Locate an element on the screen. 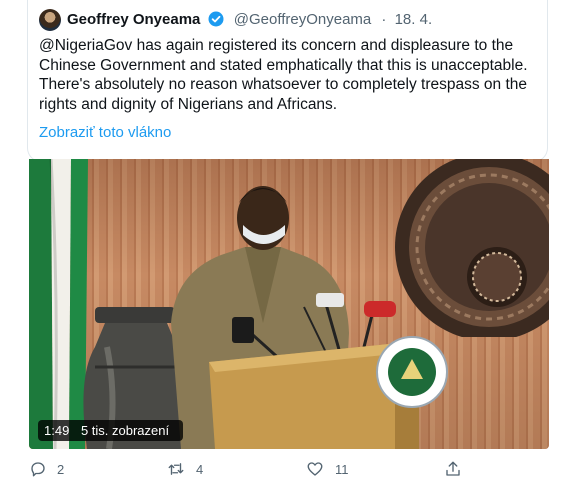 Image resolution: width=566 pixels, height=480 pixels. reply-button: 2 is located at coordinates (46, 469).